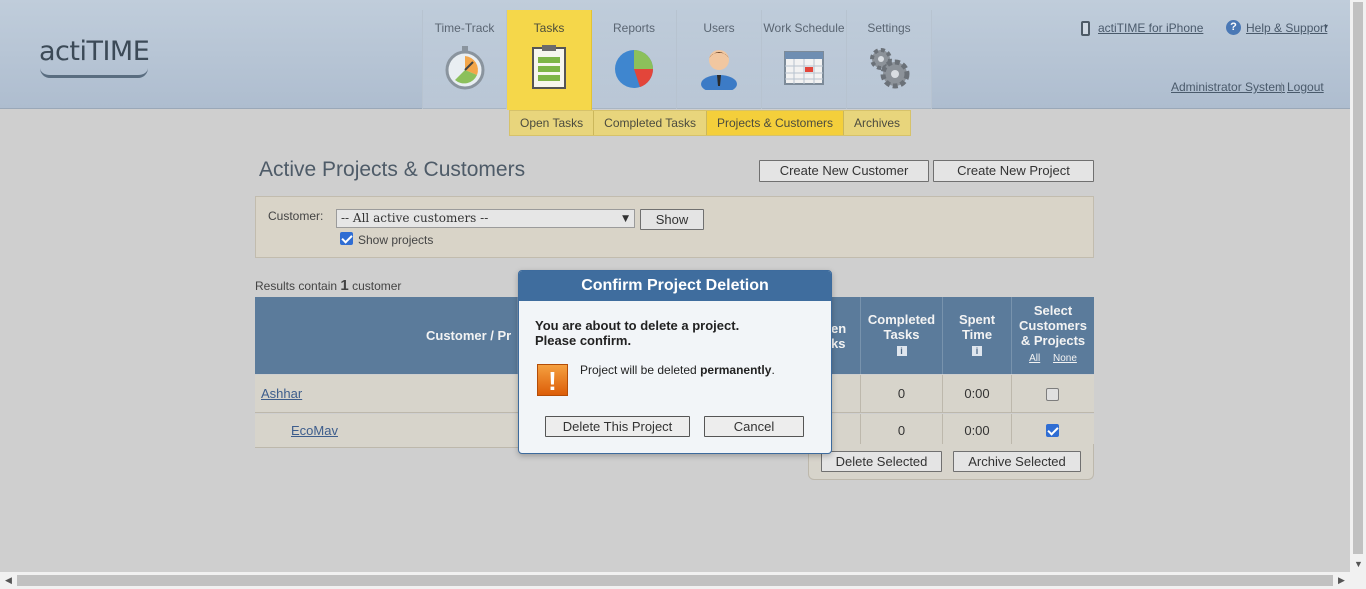 The width and height of the screenshot is (1366, 589). What do you see at coordinates (552, 123) in the screenshot?
I see `sub-tab-open-tasks: Open Tasks` at bounding box center [552, 123].